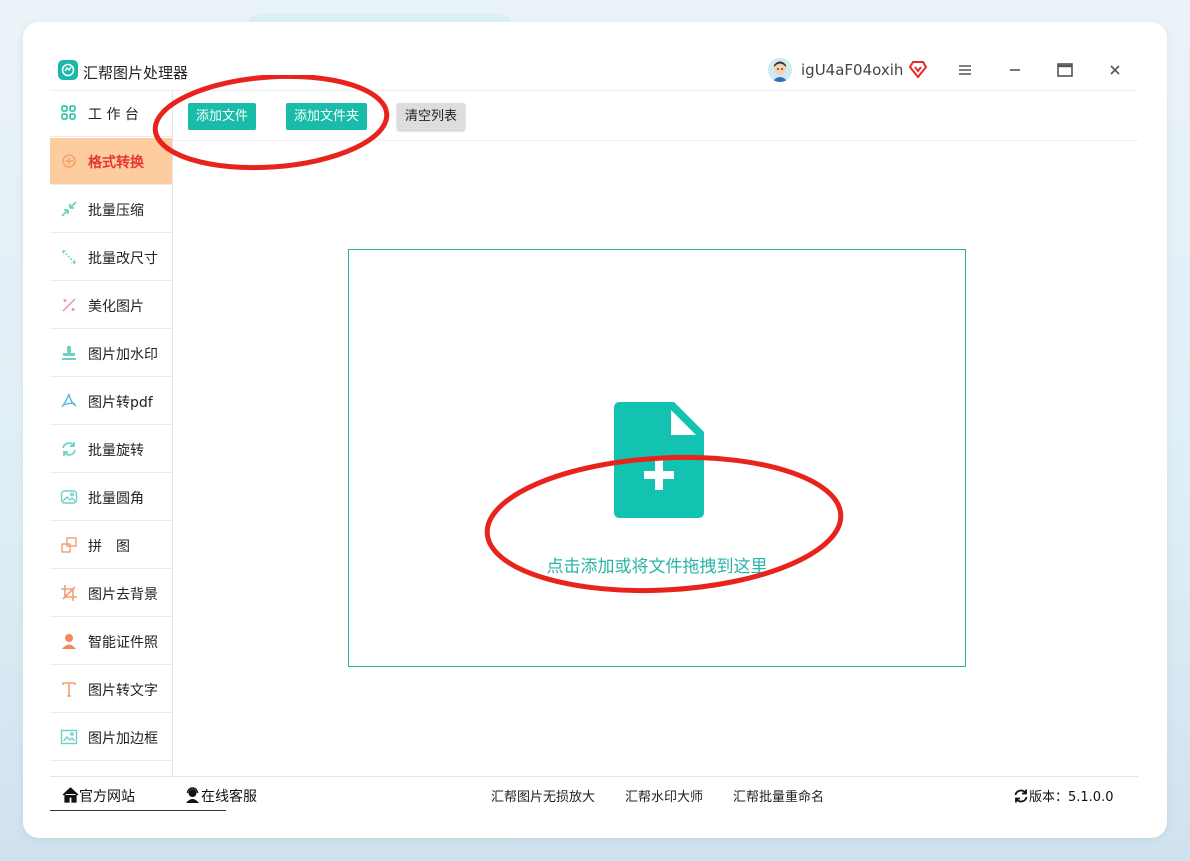  I want to click on sidebar-item-add-frame: 图片加边框, so click(111, 737).